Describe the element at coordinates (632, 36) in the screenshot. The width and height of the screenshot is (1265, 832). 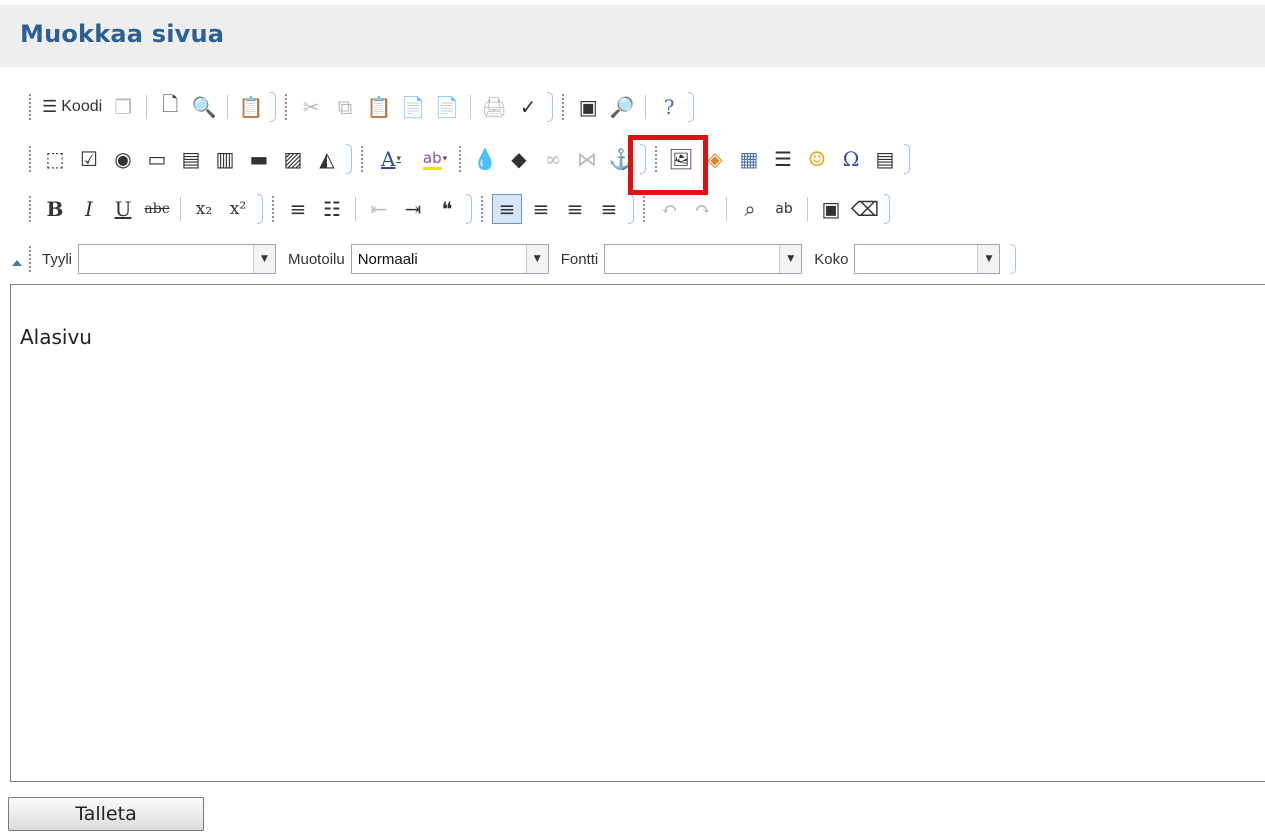
I see `page-header: Muokkaa sivua` at that location.